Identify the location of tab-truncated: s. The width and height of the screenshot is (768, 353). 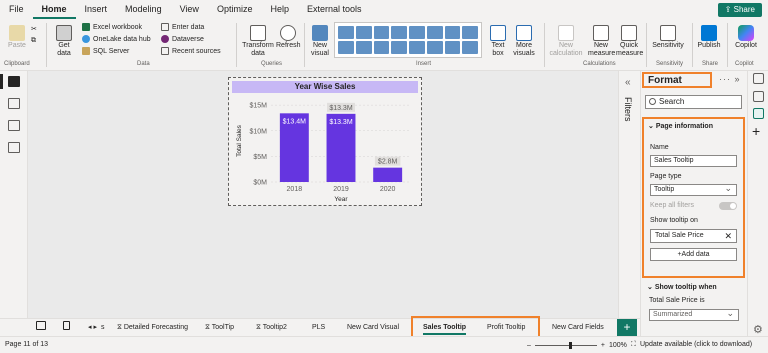
(103, 328).